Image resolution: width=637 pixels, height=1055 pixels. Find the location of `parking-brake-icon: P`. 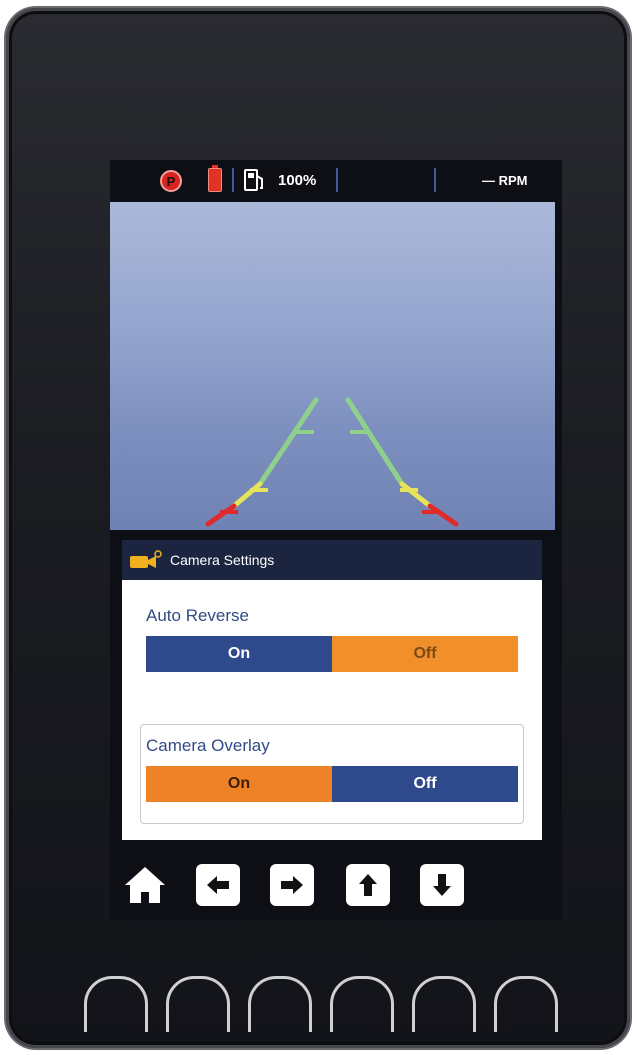

parking-brake-icon: P is located at coordinates (171, 181).